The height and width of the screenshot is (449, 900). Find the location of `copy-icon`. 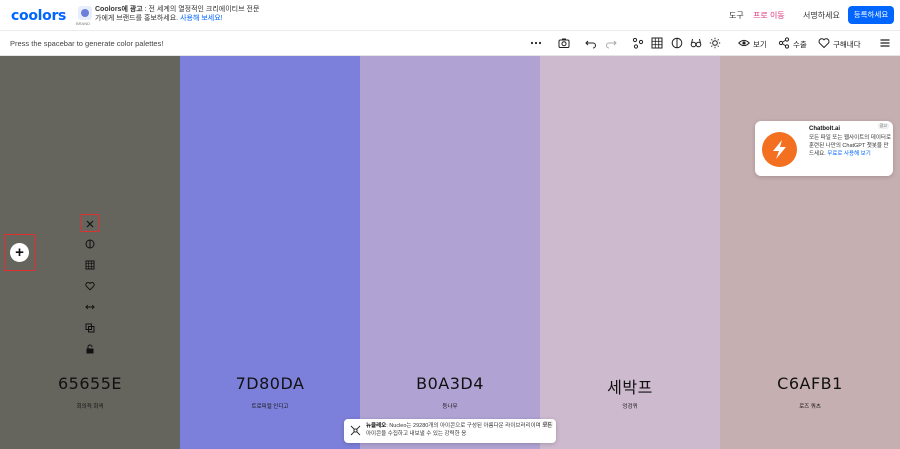

copy-icon is located at coordinates (90, 328).